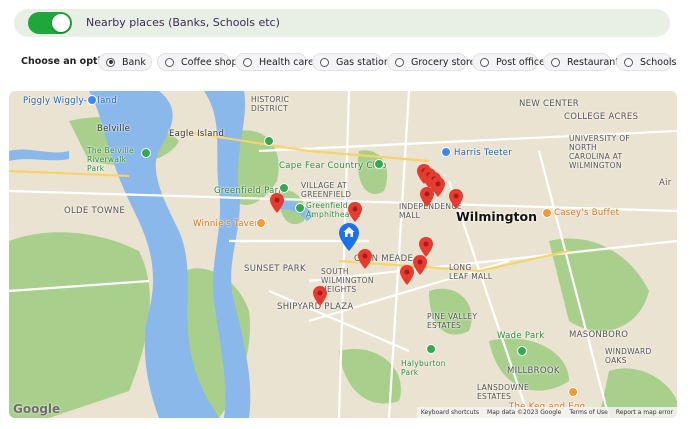 The image size is (690, 429). I want to click on map-label-wiggly: Piggly Wiggly-Leland, so click(70, 101).